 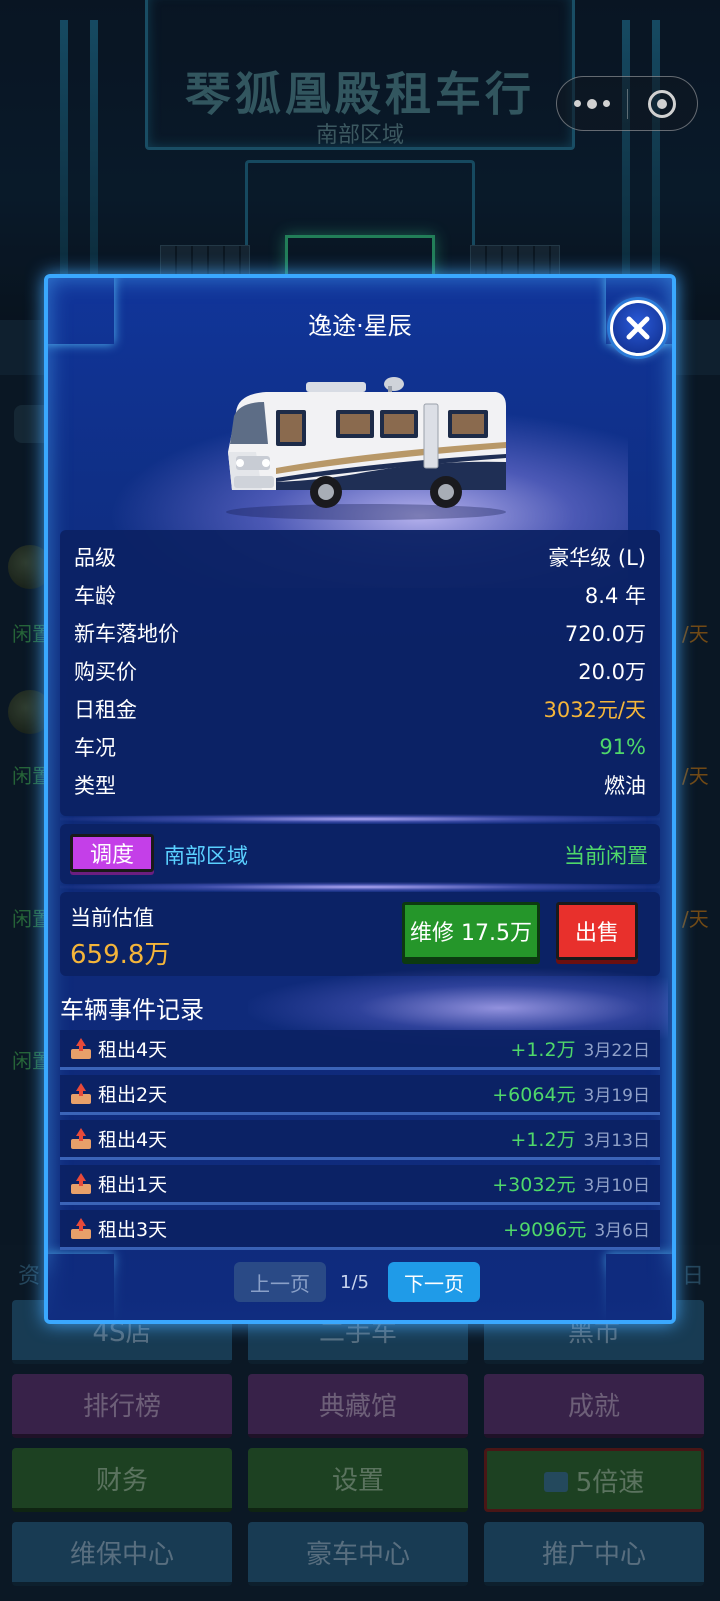 What do you see at coordinates (366, 448) in the screenshot?
I see `rv-motorhome-icon` at bounding box center [366, 448].